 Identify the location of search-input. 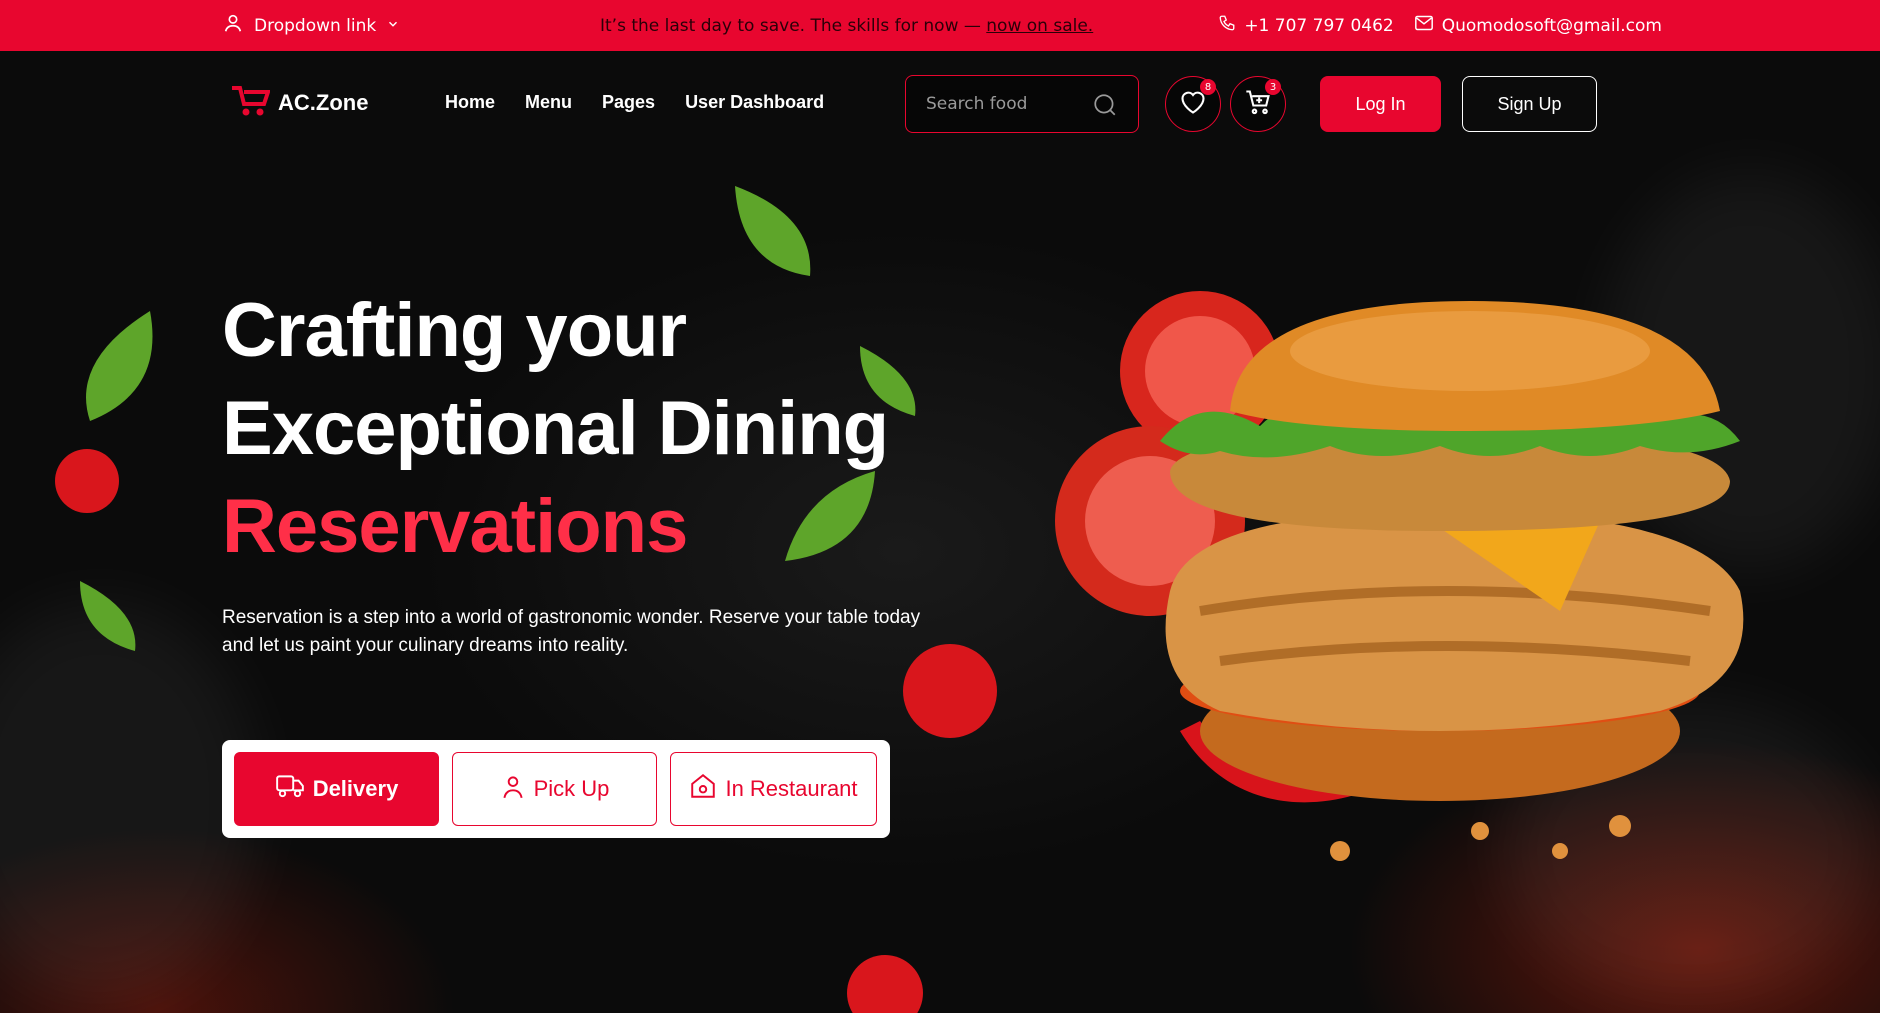
(1001, 104).